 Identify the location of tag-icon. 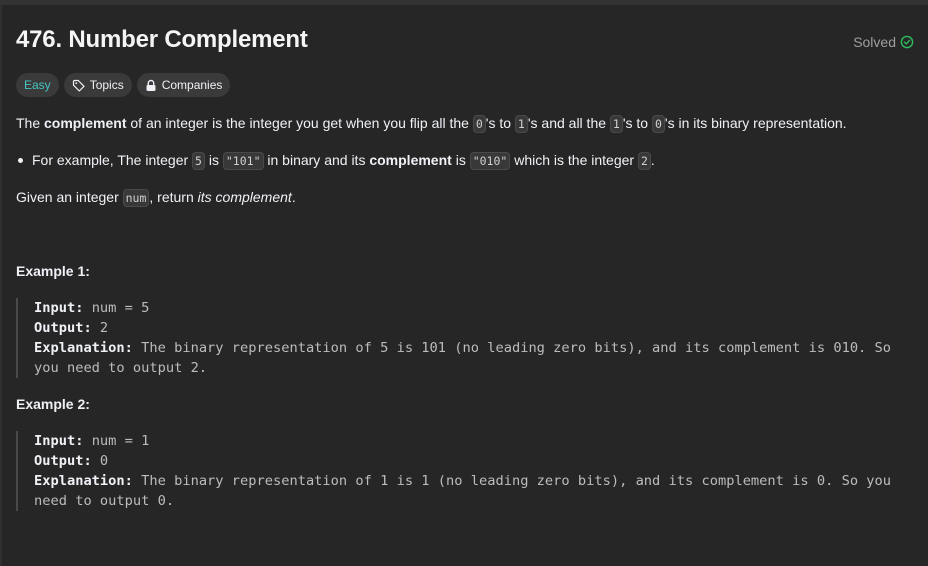
(78, 85).